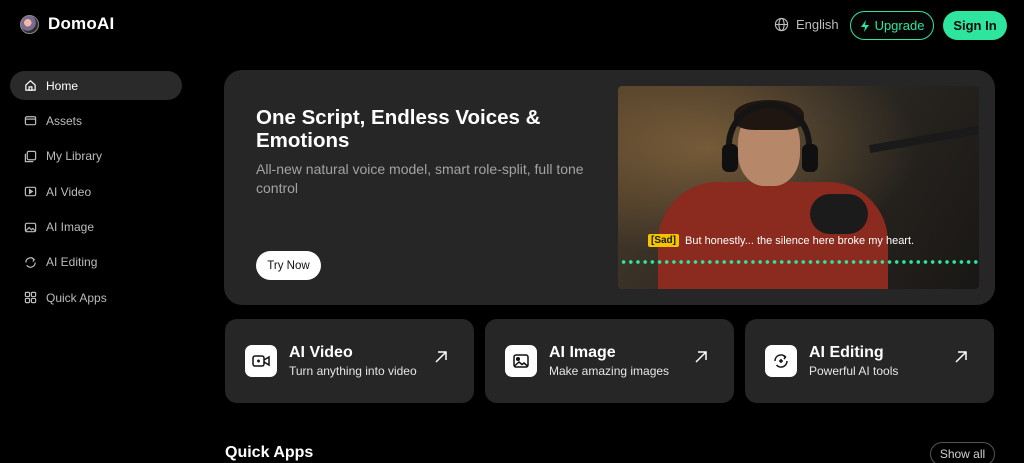 The height and width of the screenshot is (463, 1024). I want to click on library-icon, so click(30, 156).